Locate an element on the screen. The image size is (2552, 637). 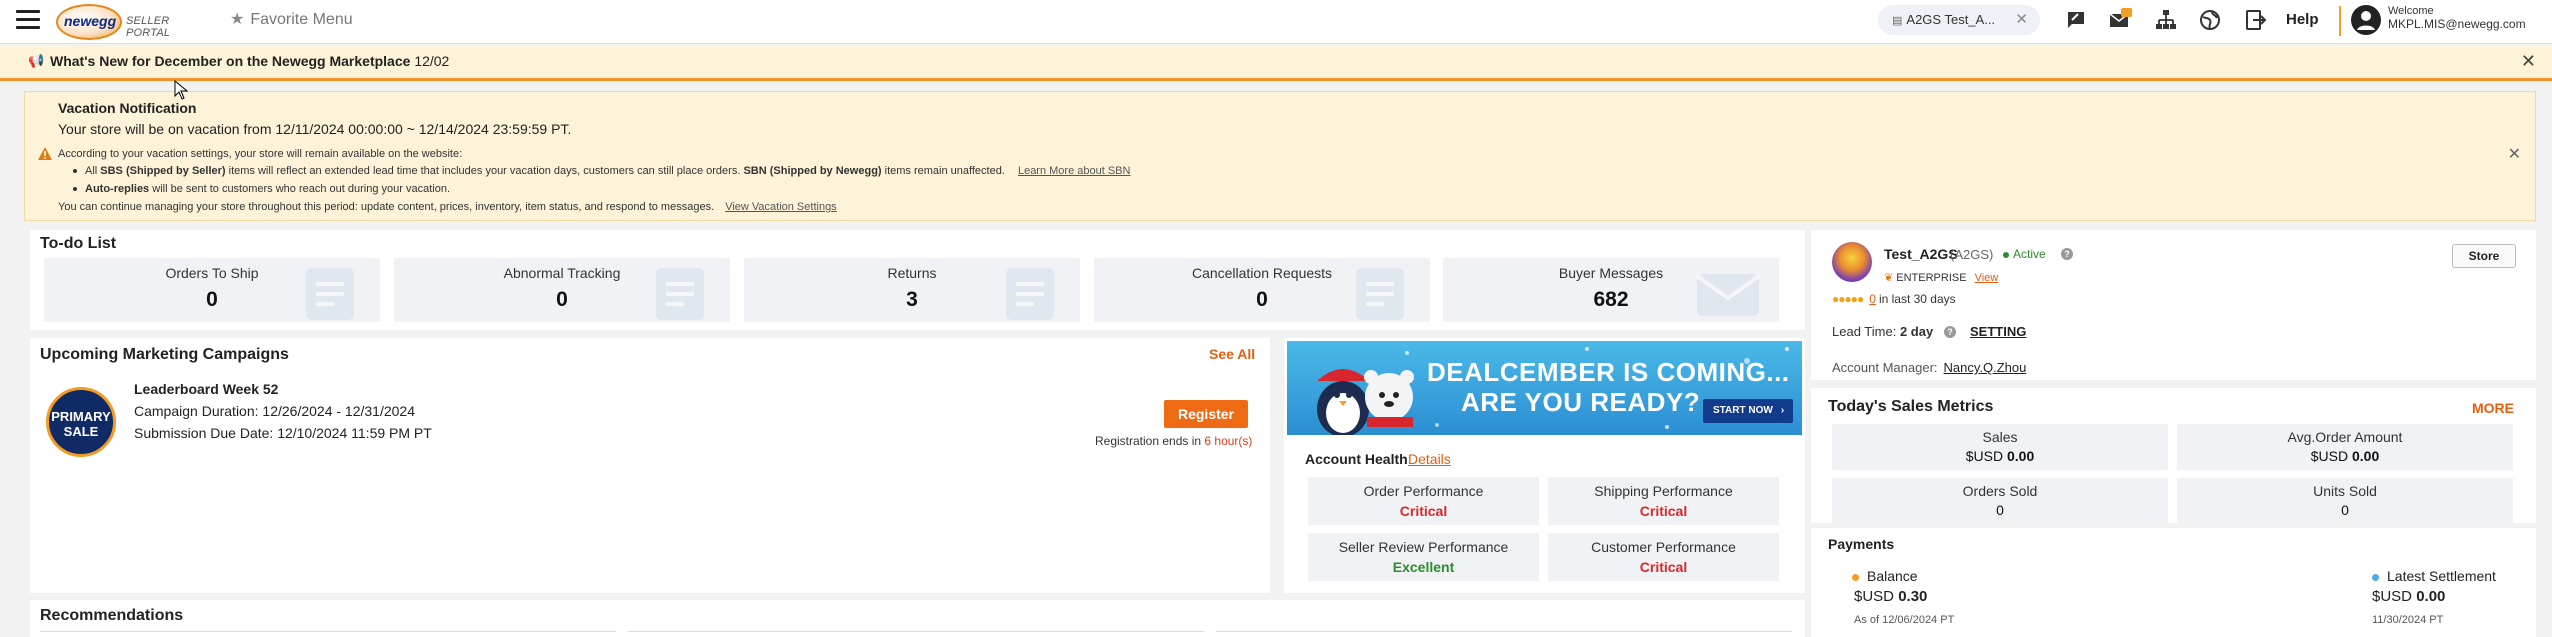
store-switcher: ▤ A2GS Test_A... ✕ is located at coordinates (1959, 20).